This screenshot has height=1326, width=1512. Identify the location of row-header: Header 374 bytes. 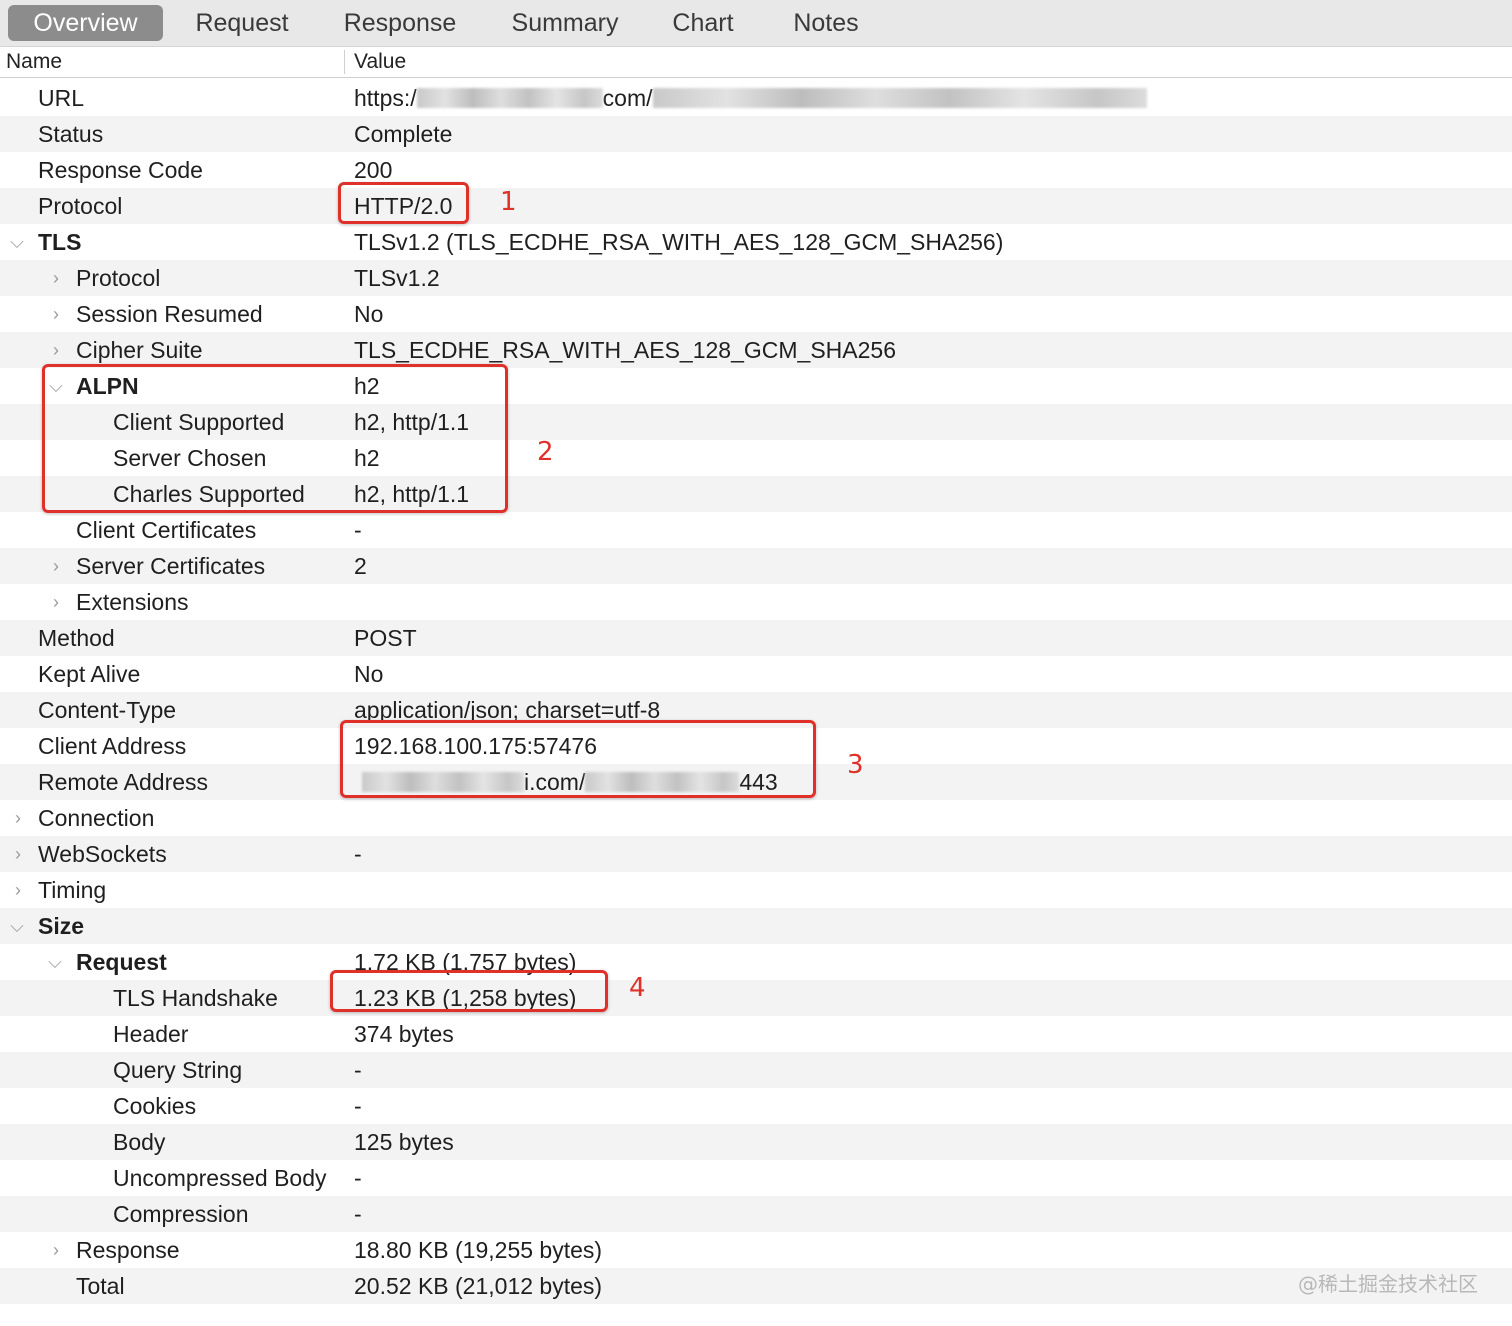
(756, 1034).